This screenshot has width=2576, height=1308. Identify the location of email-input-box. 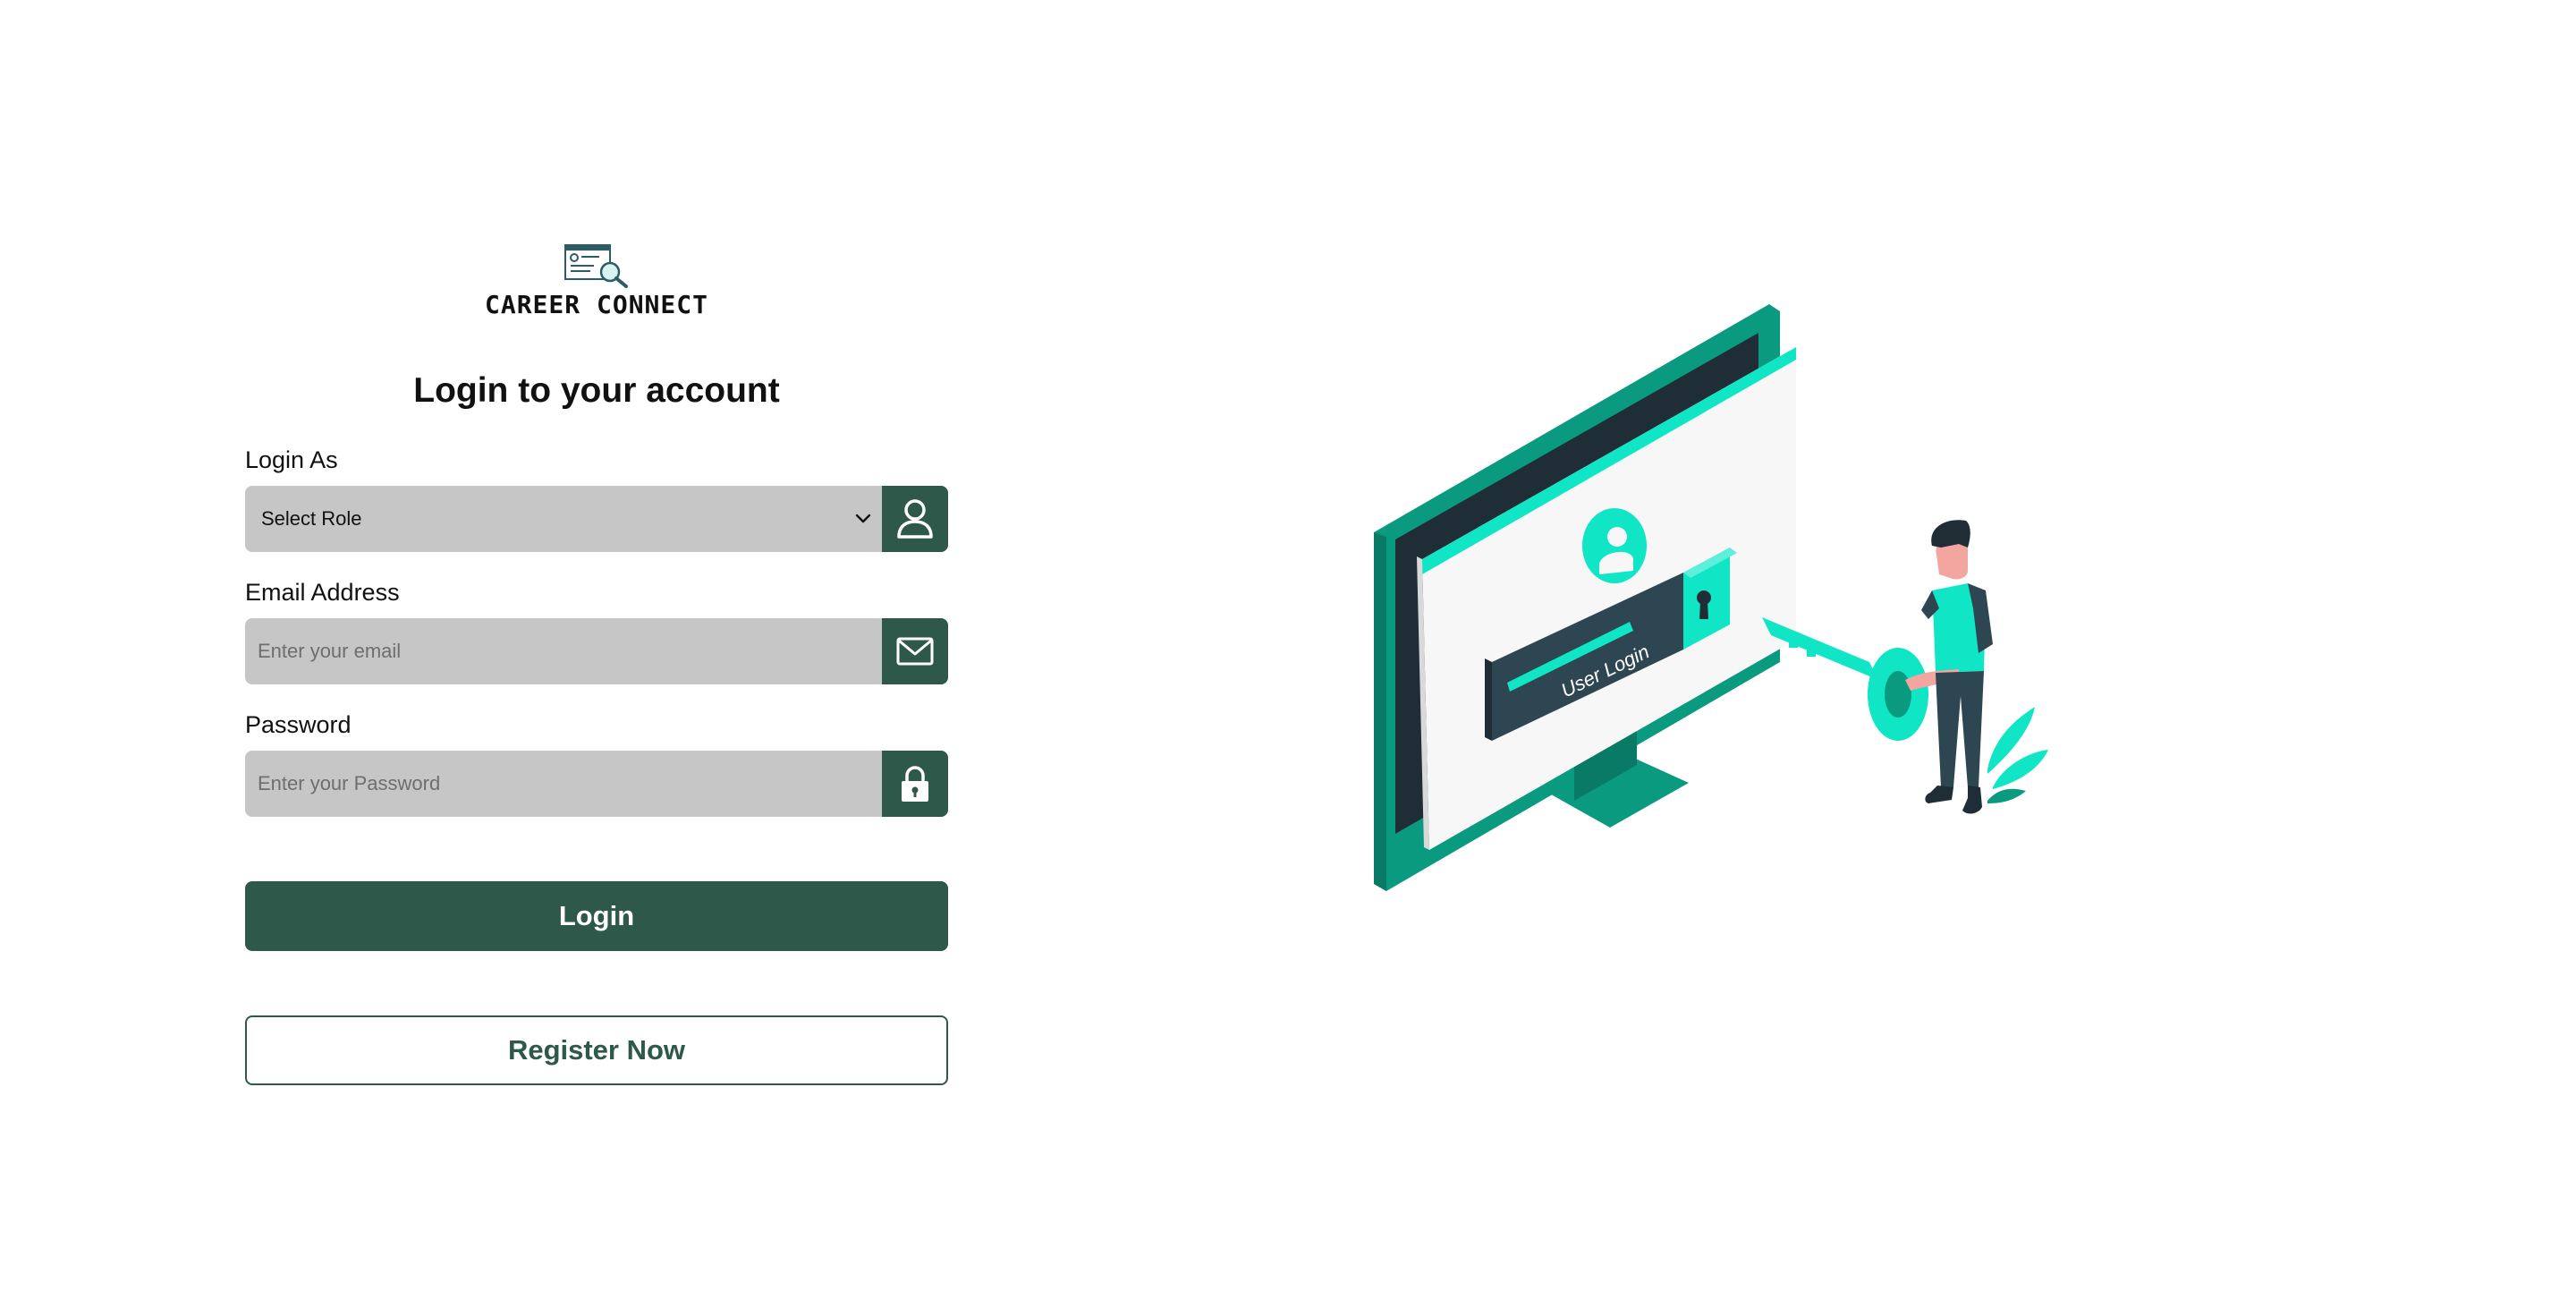
(563, 651).